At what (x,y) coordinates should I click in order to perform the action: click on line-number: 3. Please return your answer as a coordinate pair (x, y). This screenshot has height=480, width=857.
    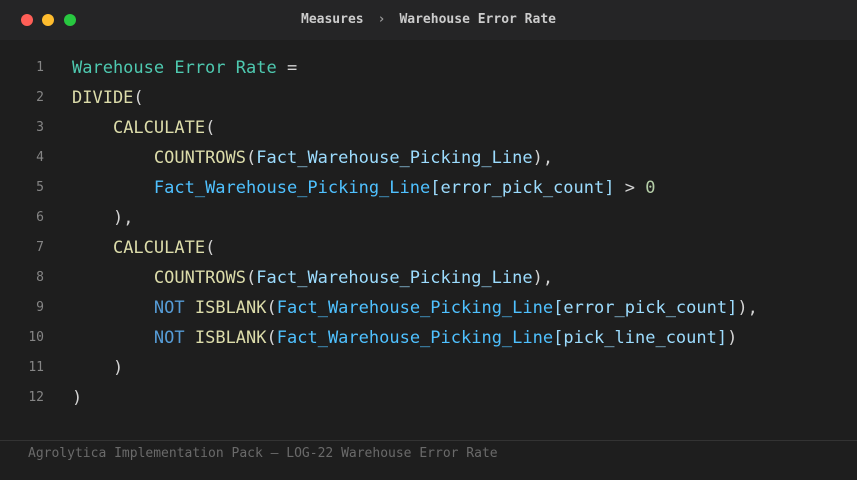
    Looking at the image, I should click on (40, 127).